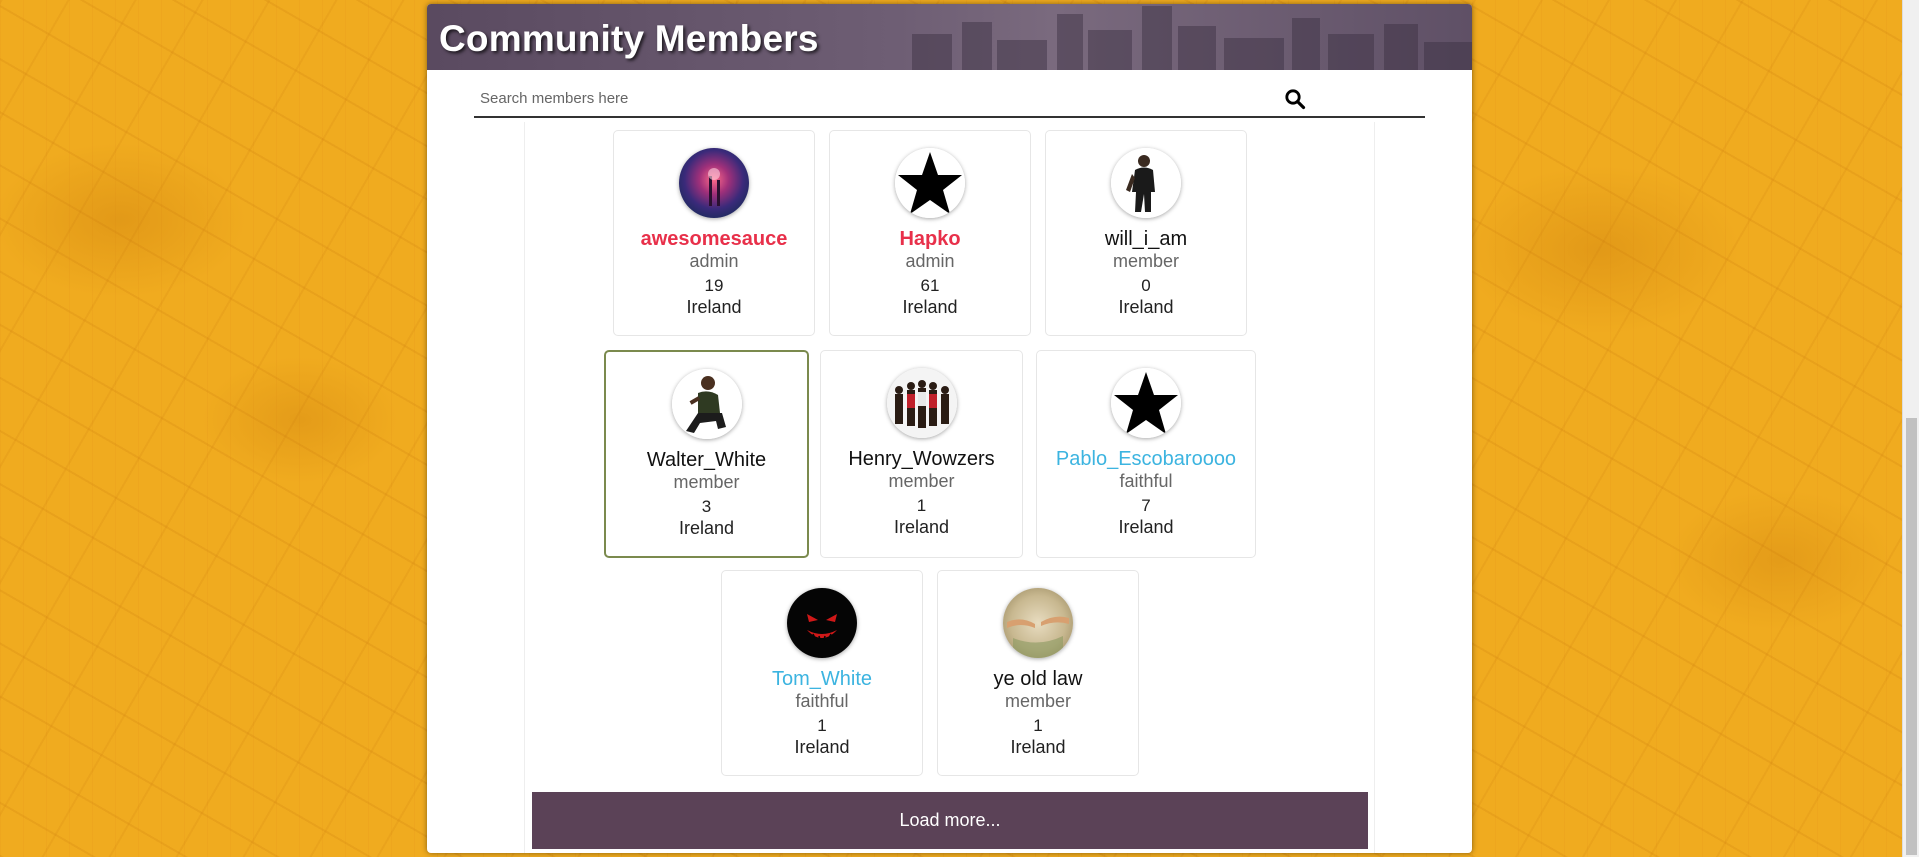  I want to click on member-name: Walter_White, so click(706, 460).